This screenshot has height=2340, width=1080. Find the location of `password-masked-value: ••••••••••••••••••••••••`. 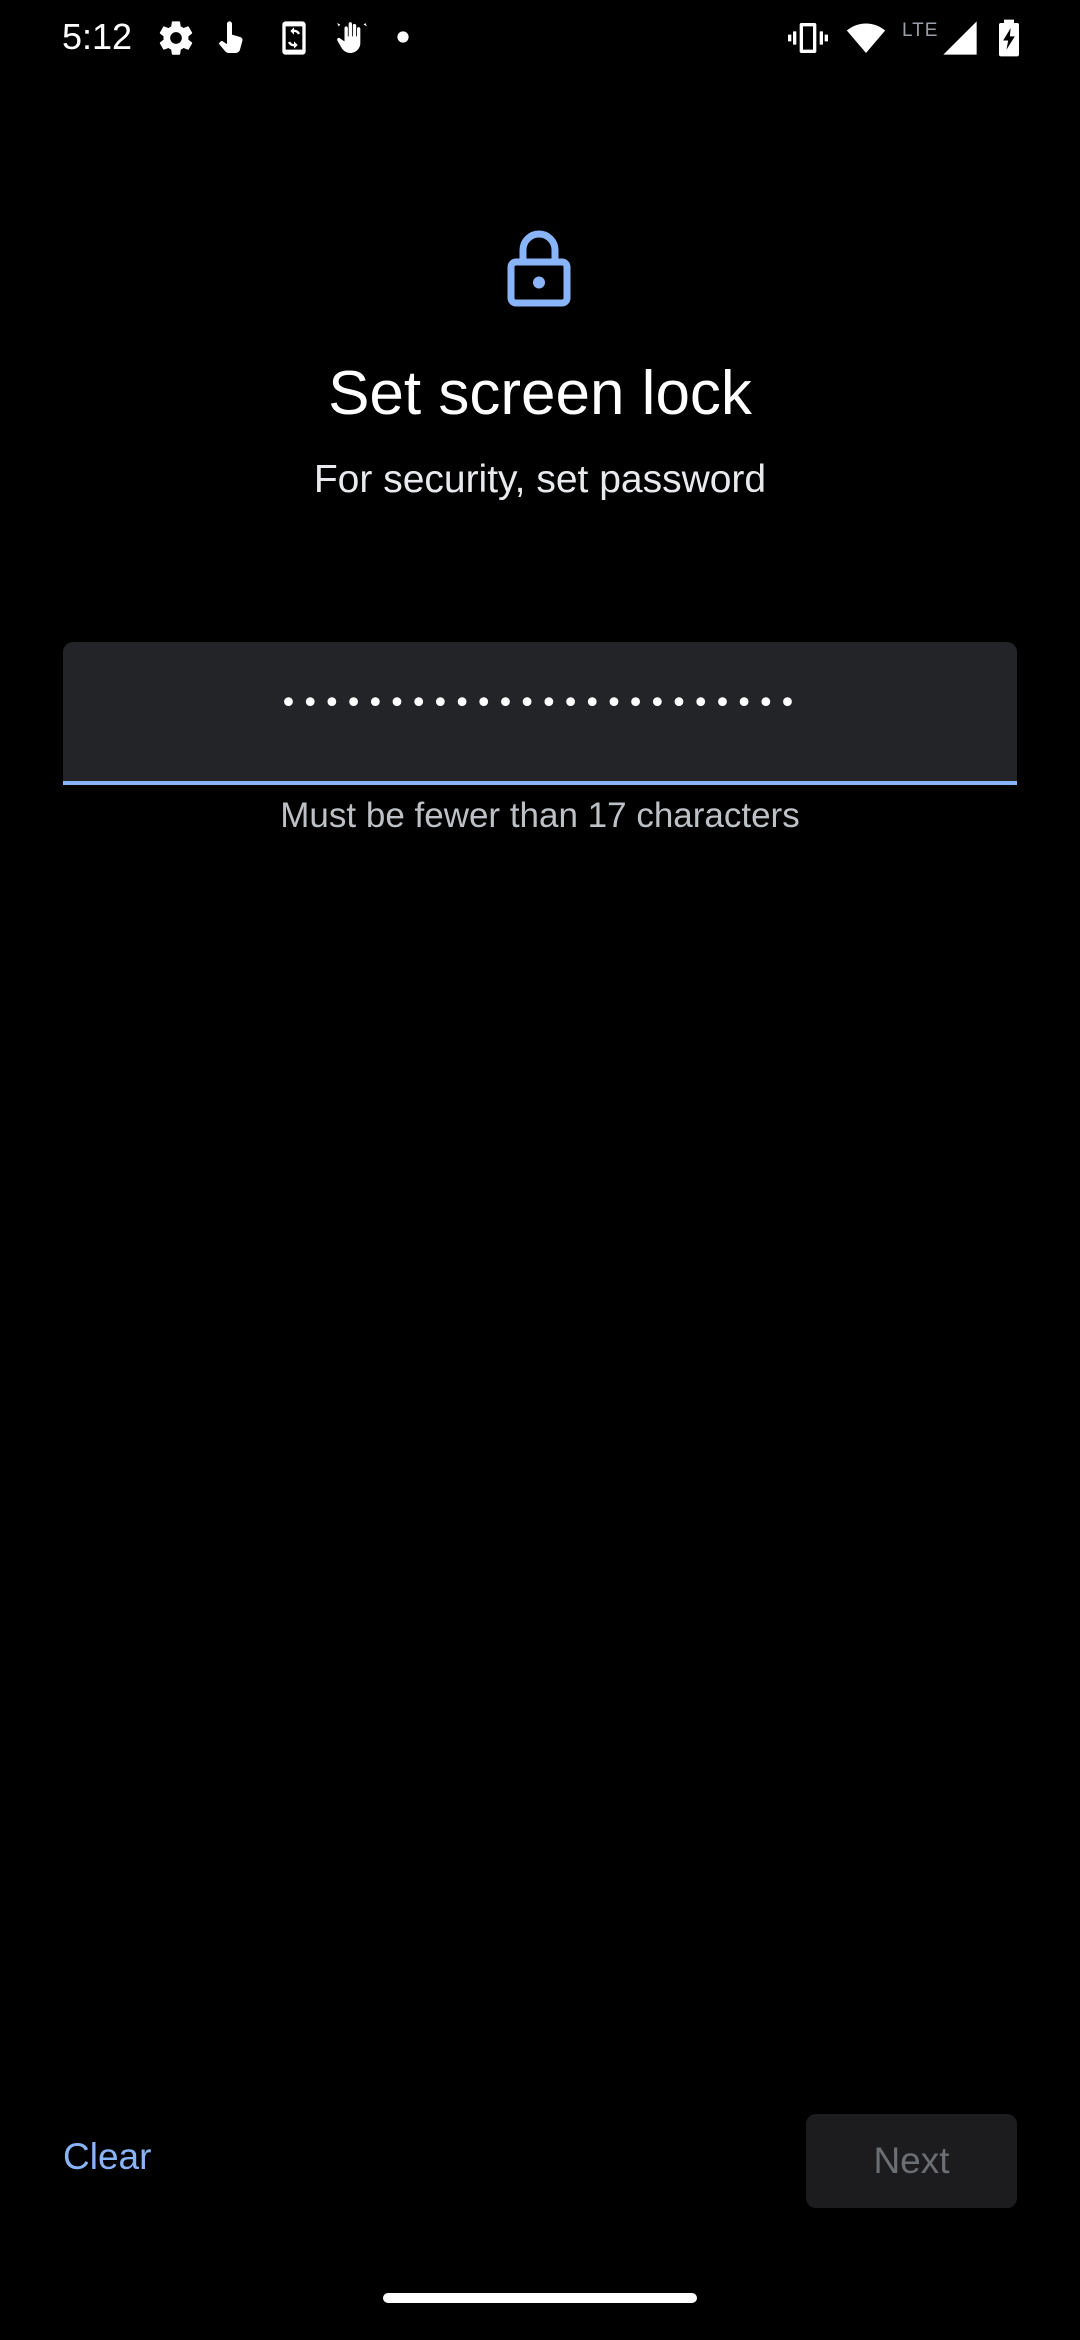

password-masked-value: •••••••••••••••••••••••• is located at coordinates (540, 703).